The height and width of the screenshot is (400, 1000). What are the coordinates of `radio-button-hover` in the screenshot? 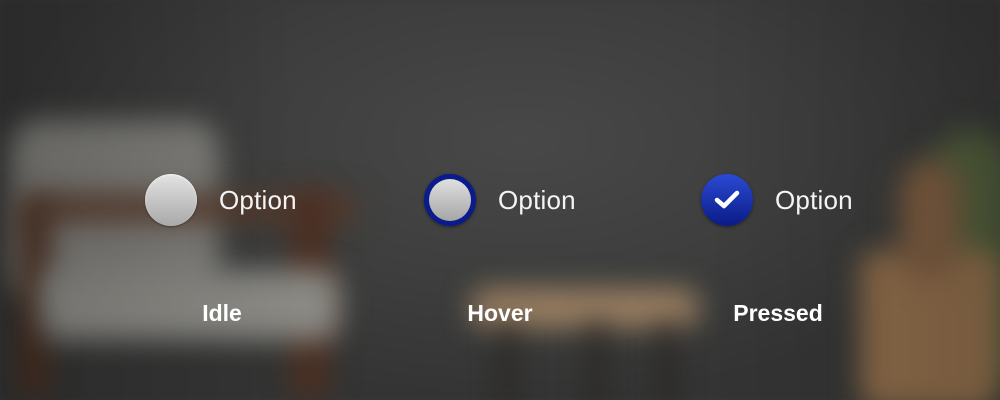 It's located at (450, 200).